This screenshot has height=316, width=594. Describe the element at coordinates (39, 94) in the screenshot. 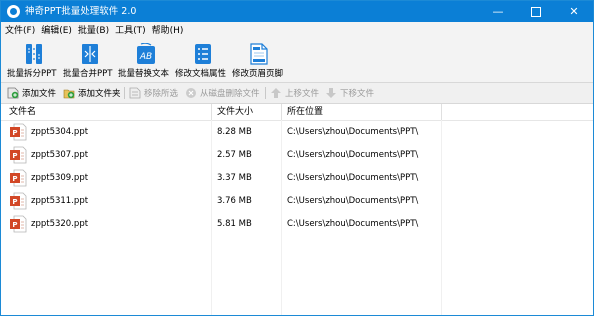

I see `add-file-label: 添加文件` at that location.